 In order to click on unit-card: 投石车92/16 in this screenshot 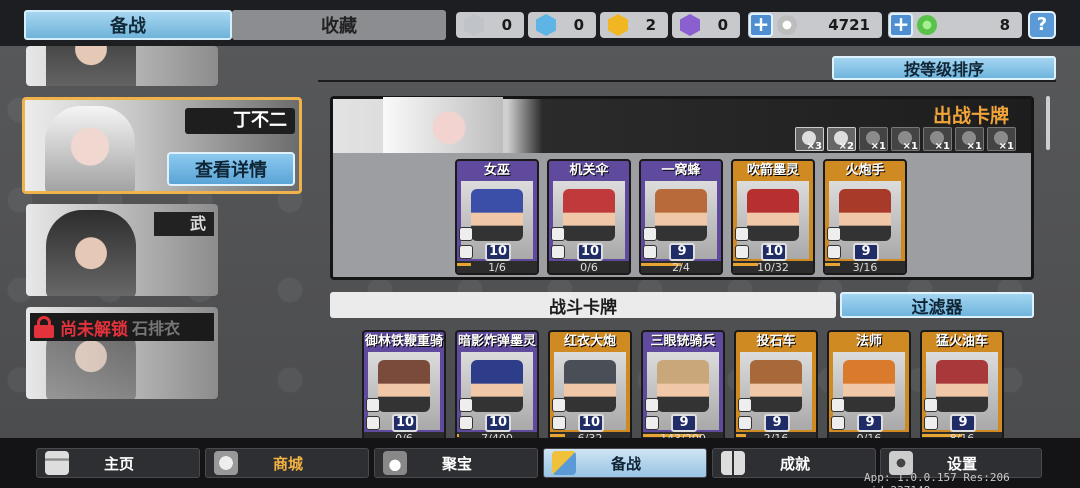, I will do `click(776, 388)`.